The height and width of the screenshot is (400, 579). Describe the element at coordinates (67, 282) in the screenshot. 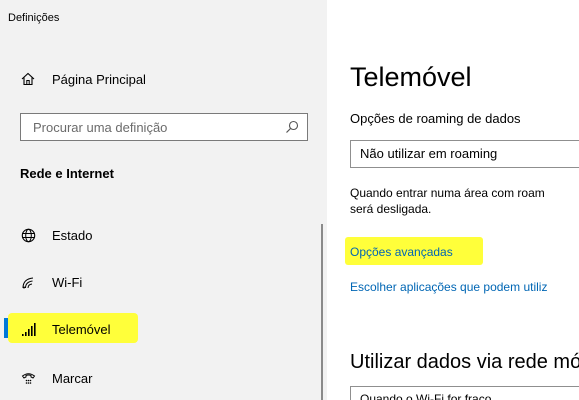

I see `sidebar-item-label: Wi-Fi` at that location.